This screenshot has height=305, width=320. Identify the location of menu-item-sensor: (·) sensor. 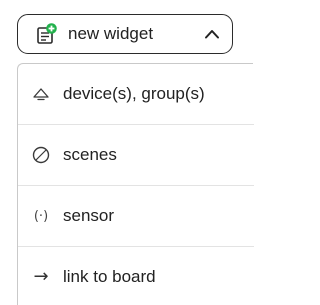
(136, 216).